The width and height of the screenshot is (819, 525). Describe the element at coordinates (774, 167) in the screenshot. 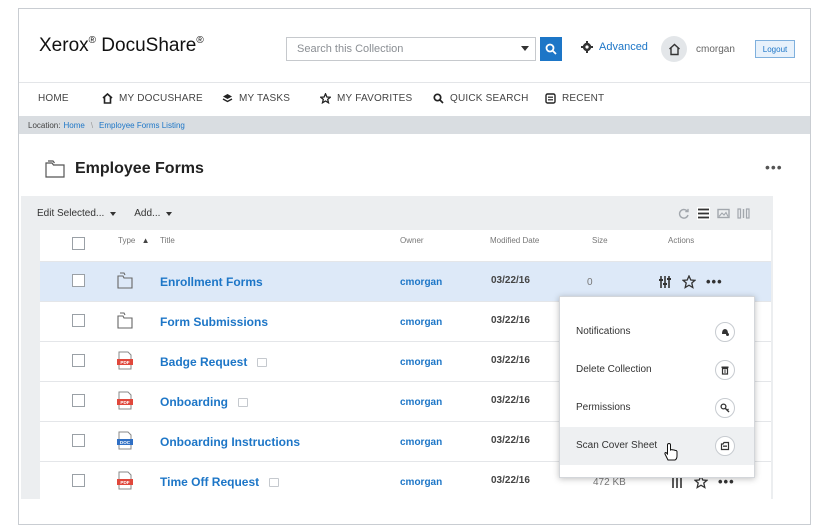

I see `page-more-button: •••` at that location.